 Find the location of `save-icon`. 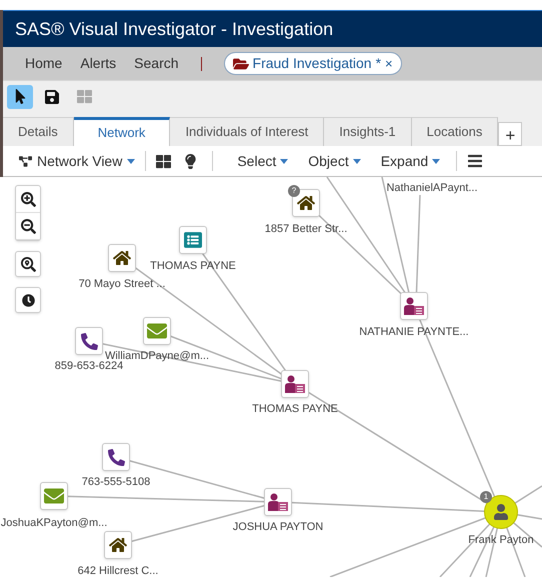

save-icon is located at coordinates (52, 96).